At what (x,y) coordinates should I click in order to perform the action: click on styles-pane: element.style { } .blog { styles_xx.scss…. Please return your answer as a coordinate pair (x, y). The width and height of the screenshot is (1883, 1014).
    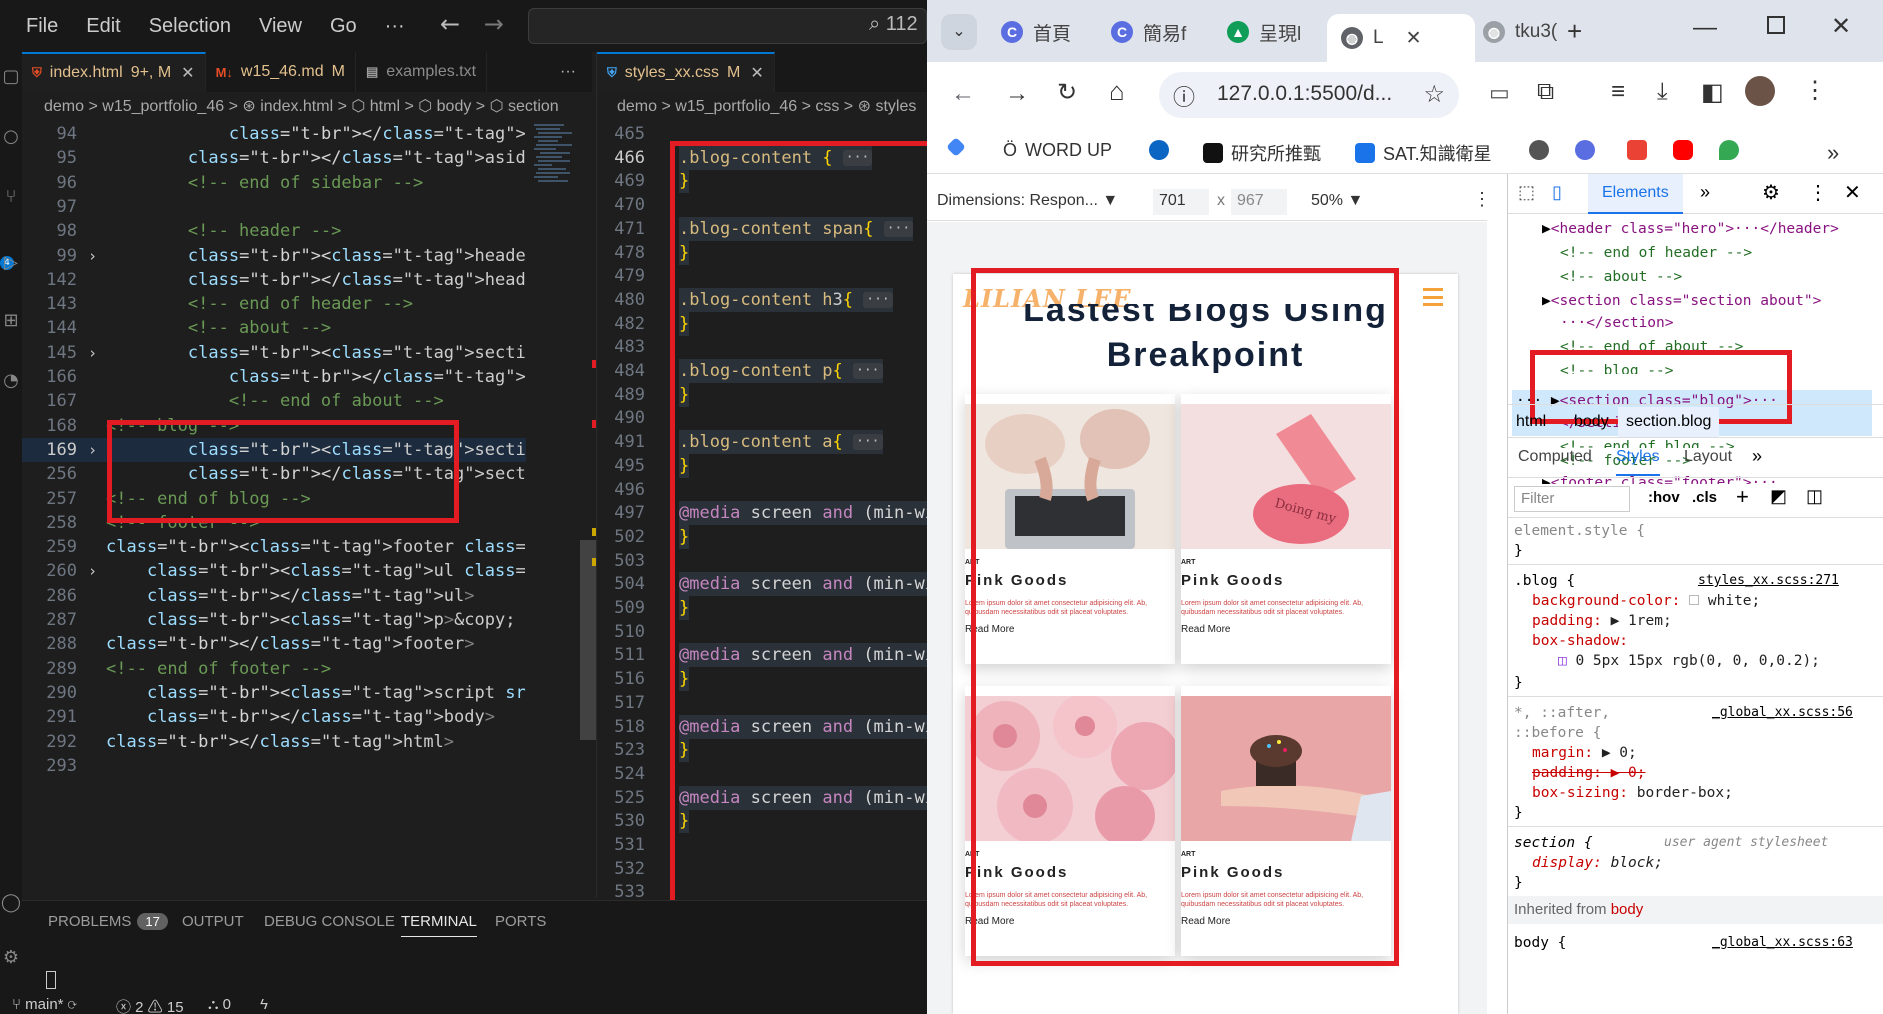
    Looking at the image, I should click on (1695, 766).